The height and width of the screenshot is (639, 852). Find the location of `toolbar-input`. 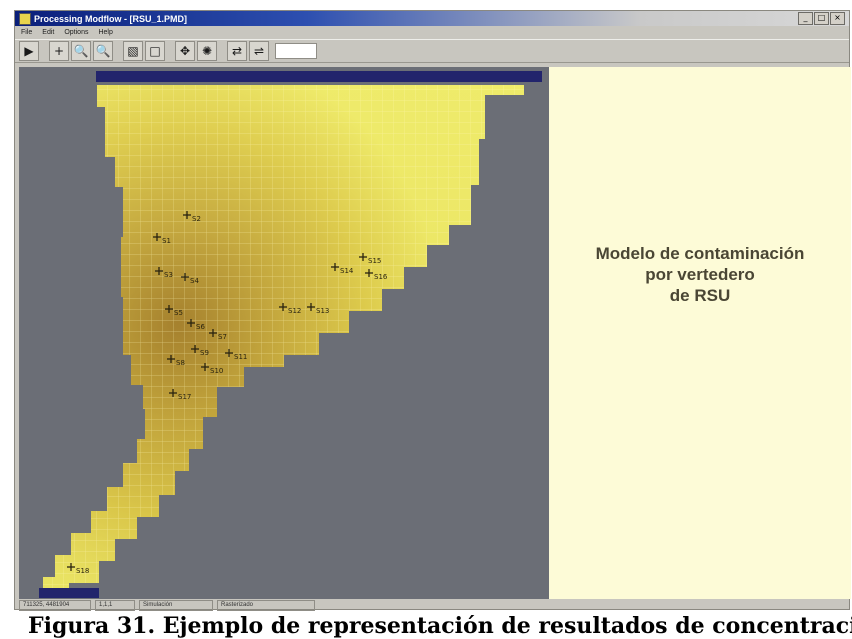

toolbar-input is located at coordinates (296, 51).